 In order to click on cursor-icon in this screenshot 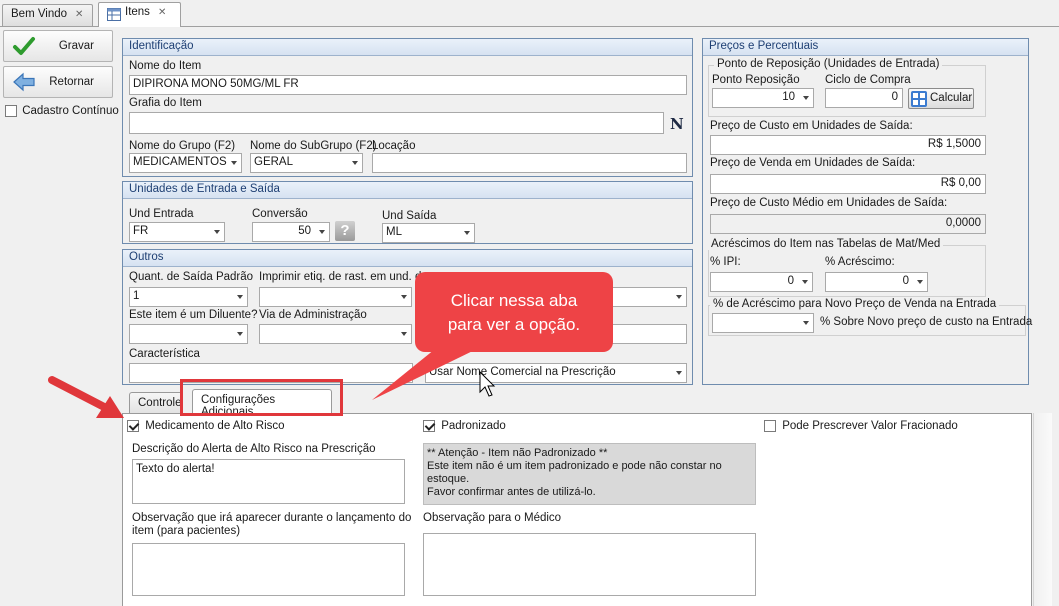, I will do `click(487, 383)`.